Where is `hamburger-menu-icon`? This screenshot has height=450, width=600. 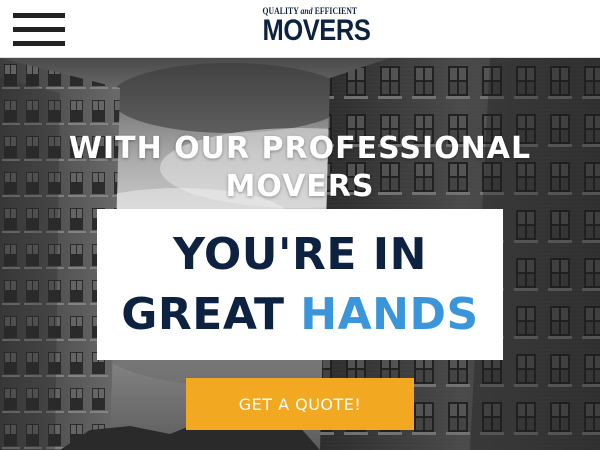
hamburger-menu-icon is located at coordinates (39, 29).